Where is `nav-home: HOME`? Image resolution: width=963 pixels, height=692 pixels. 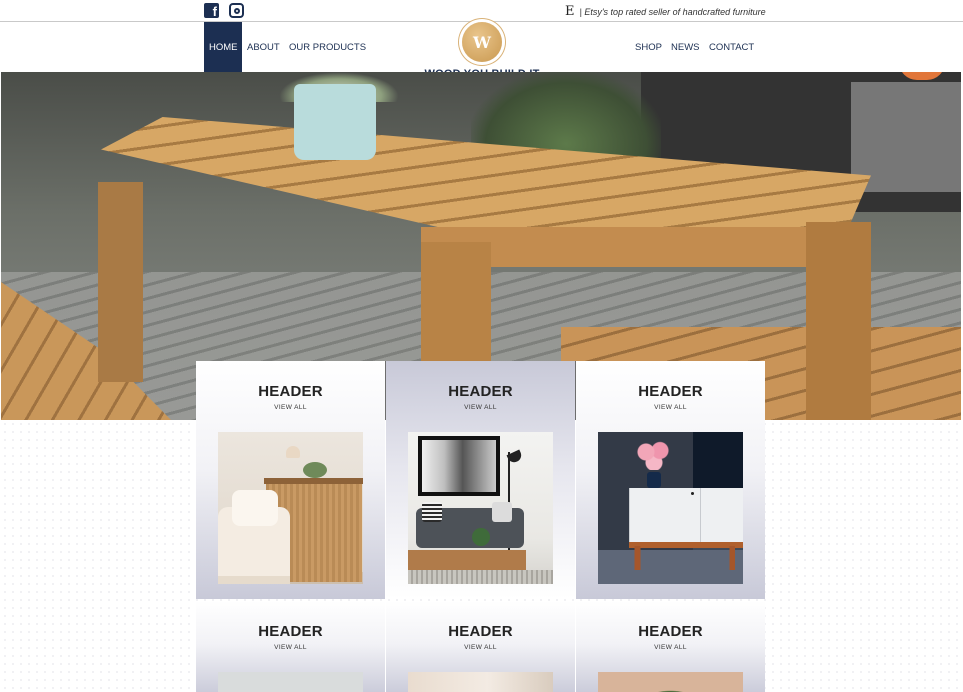 nav-home: HOME is located at coordinates (223, 47).